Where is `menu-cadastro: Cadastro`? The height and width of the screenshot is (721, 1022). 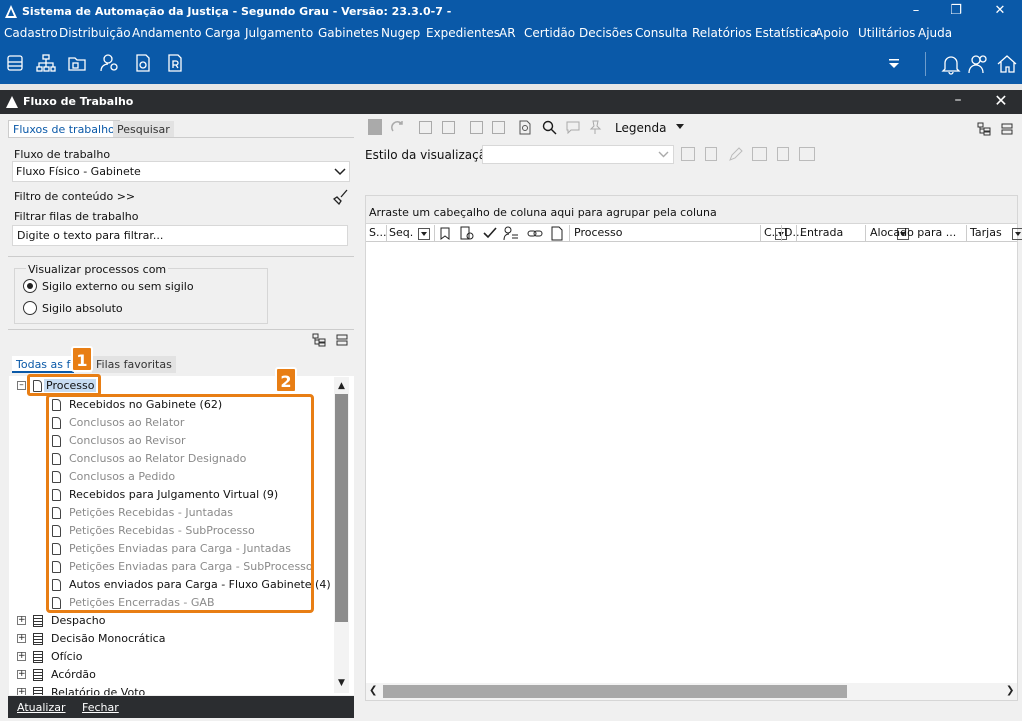 menu-cadastro: Cadastro is located at coordinates (31, 33).